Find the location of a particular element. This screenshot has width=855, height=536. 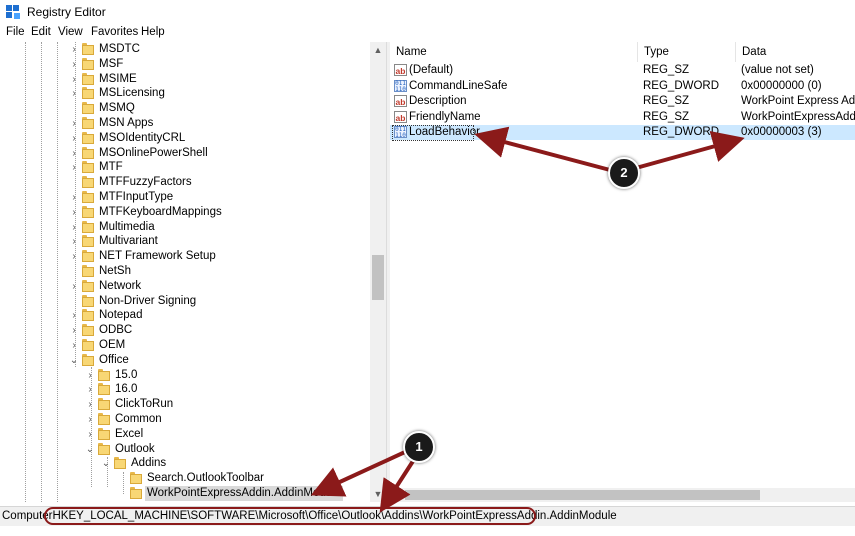

title-bar: Registry Editor is located at coordinates (427, 12).